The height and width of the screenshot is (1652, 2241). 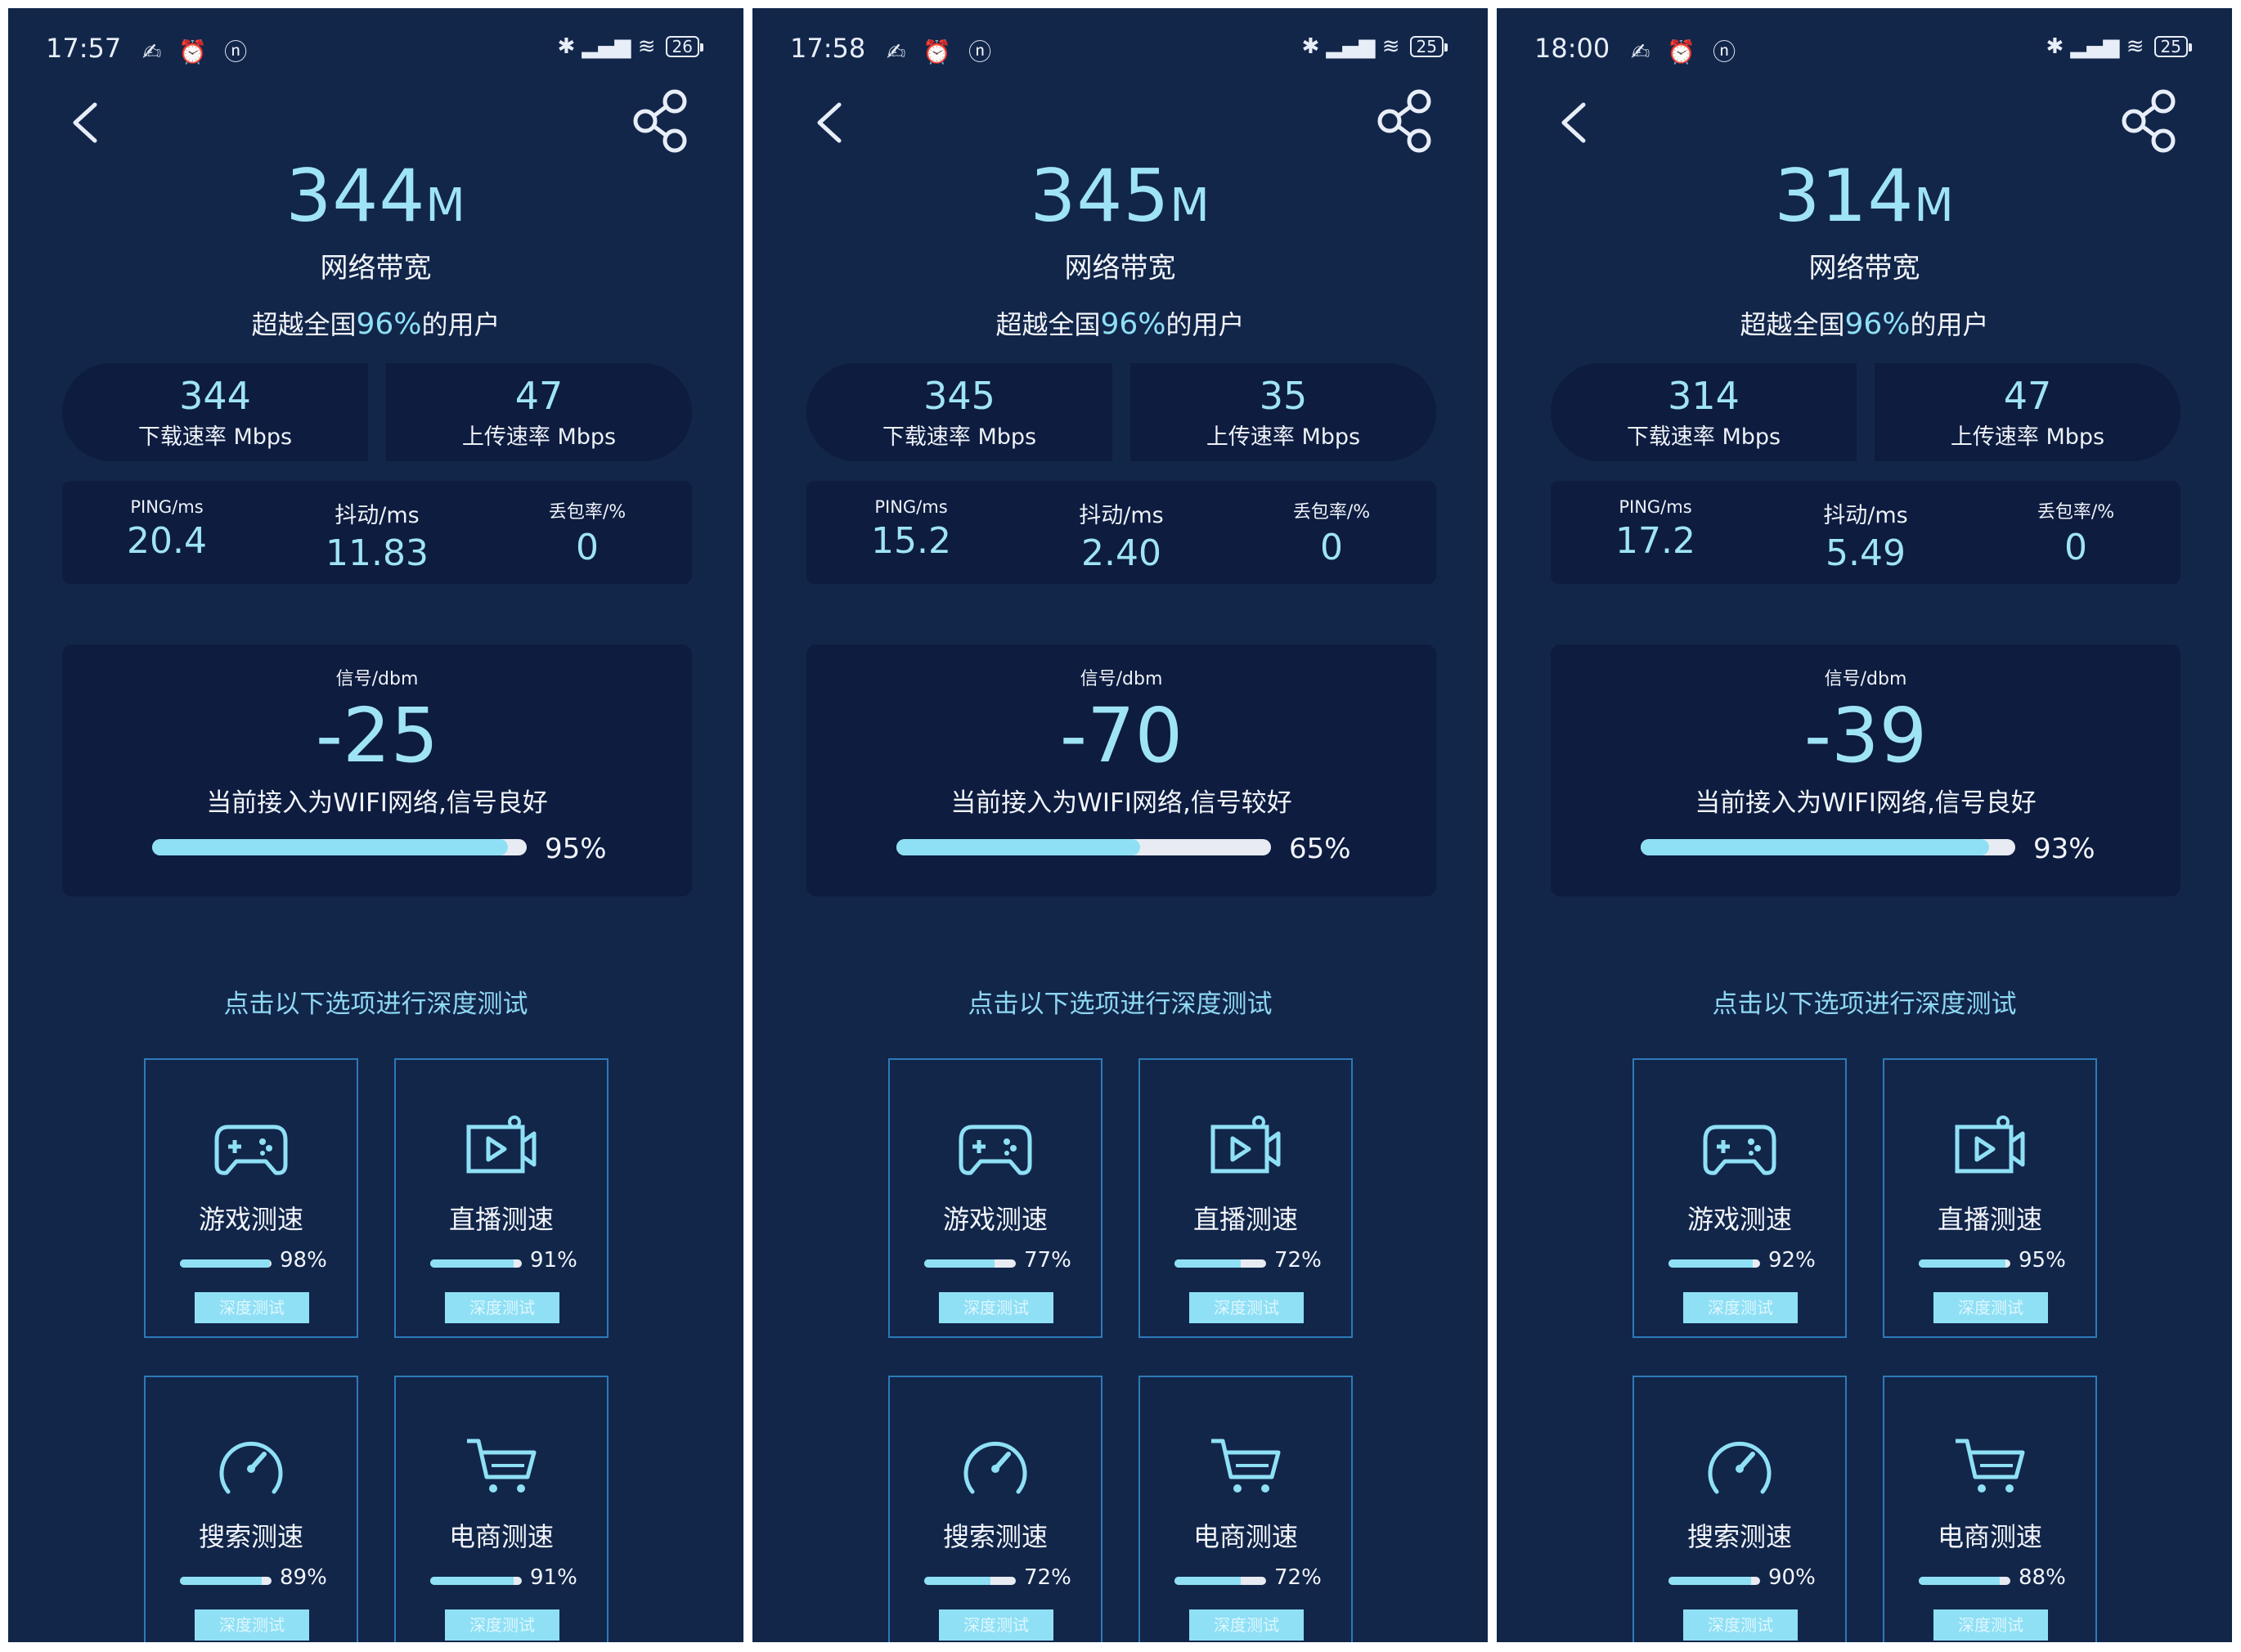 I want to click on status-bar: 18:00 ✍ ⏰ ⓝ ✱ ▂▄▆ ≋ 25, so click(x=1864, y=49).